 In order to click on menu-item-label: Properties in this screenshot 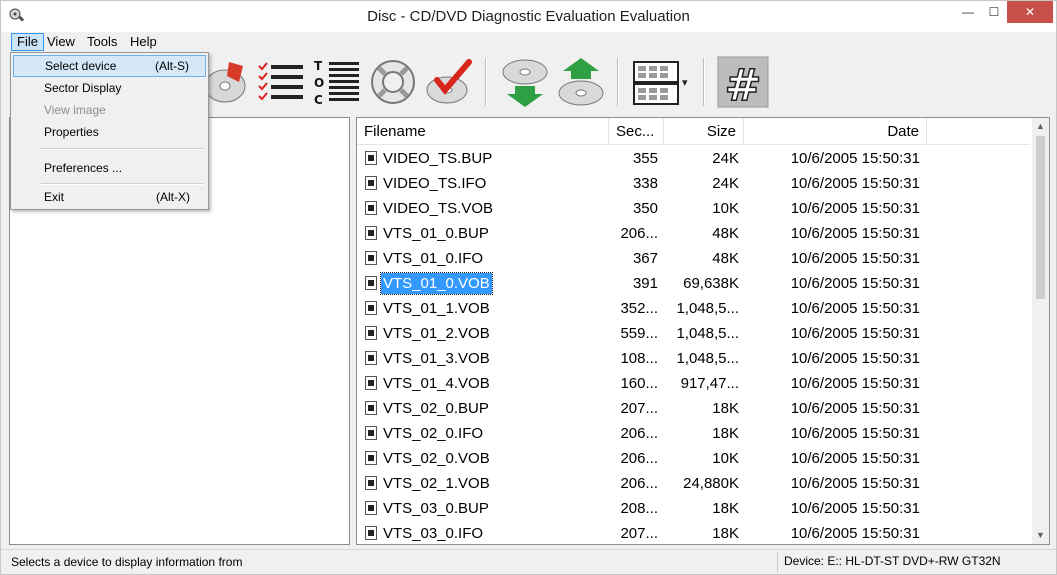, I will do `click(71, 132)`.